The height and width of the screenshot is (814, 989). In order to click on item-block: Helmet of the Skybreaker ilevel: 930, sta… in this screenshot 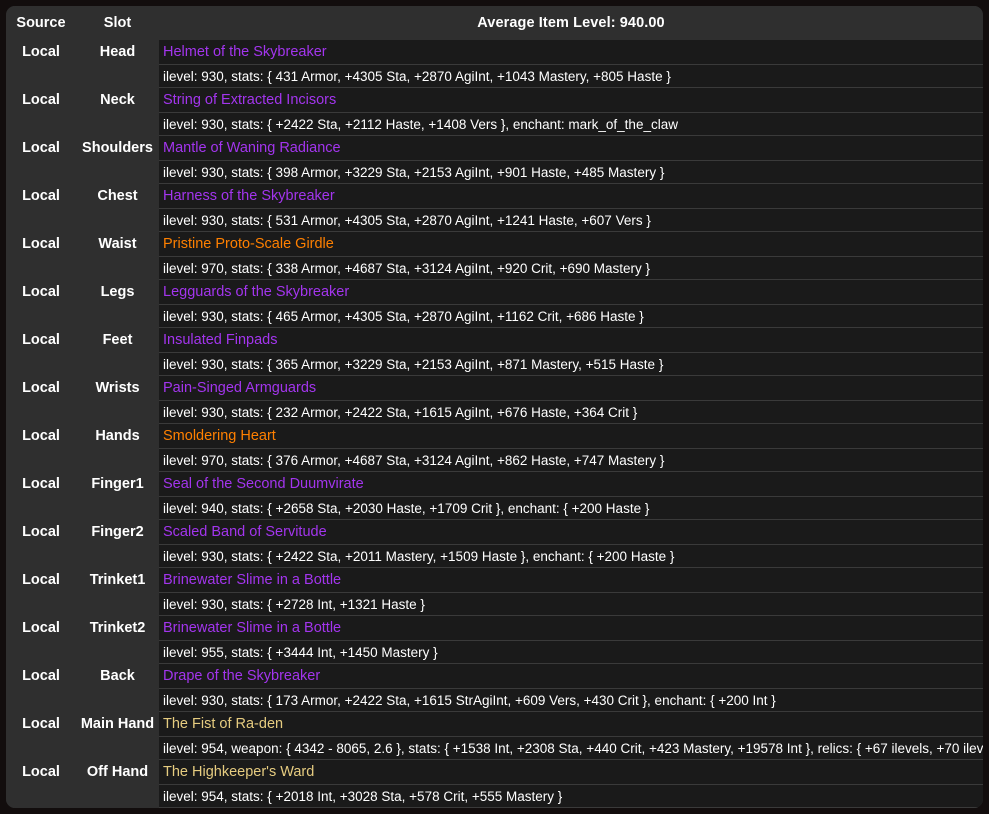, I will do `click(571, 64)`.